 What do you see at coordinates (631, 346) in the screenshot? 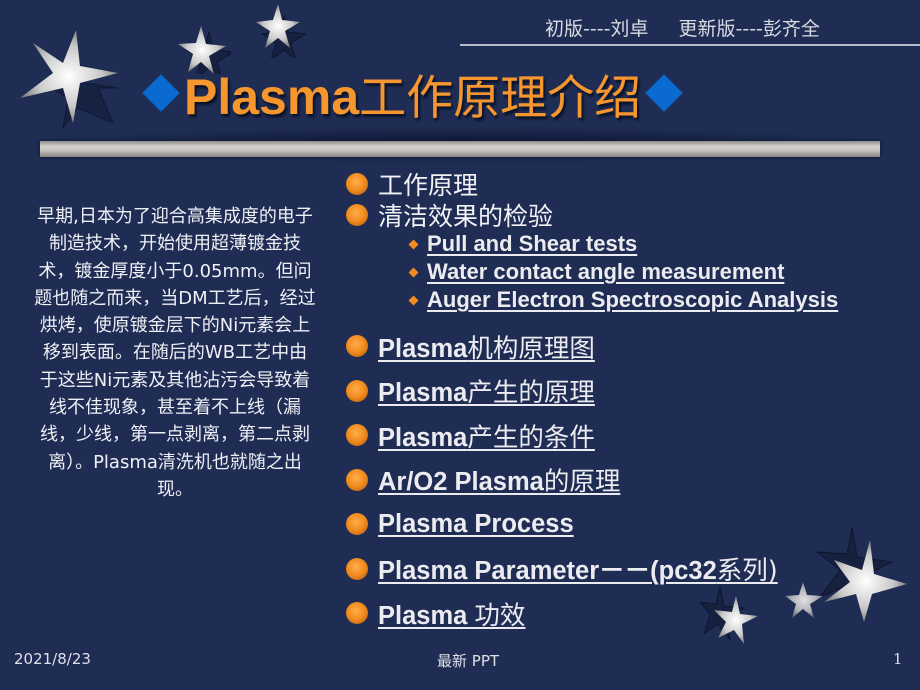
I see `outline-link-item: Plasma机构原理图` at bounding box center [631, 346].